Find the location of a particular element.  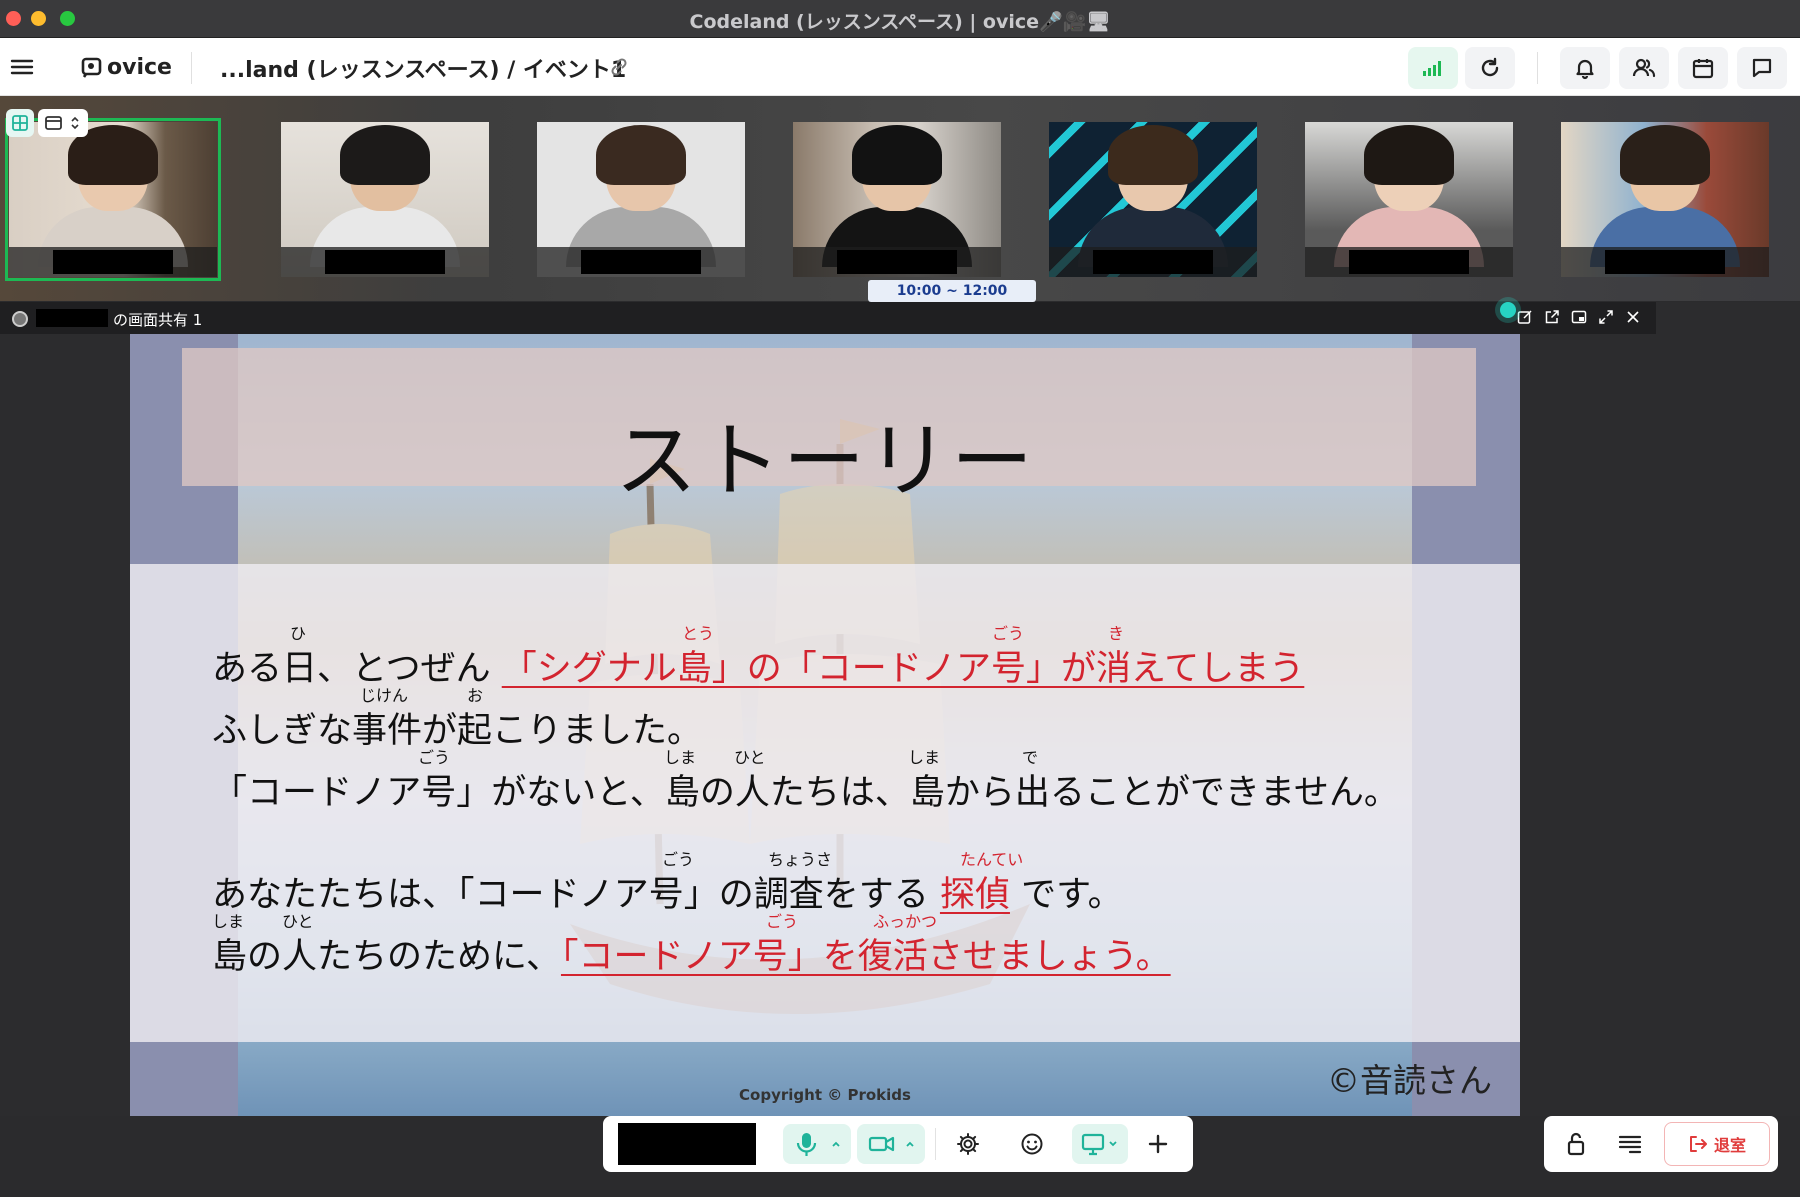

story-line-text: 「コードノア号」がないと、島の人たちは、島から出ることができません。 is located at coordinates (805, 793).